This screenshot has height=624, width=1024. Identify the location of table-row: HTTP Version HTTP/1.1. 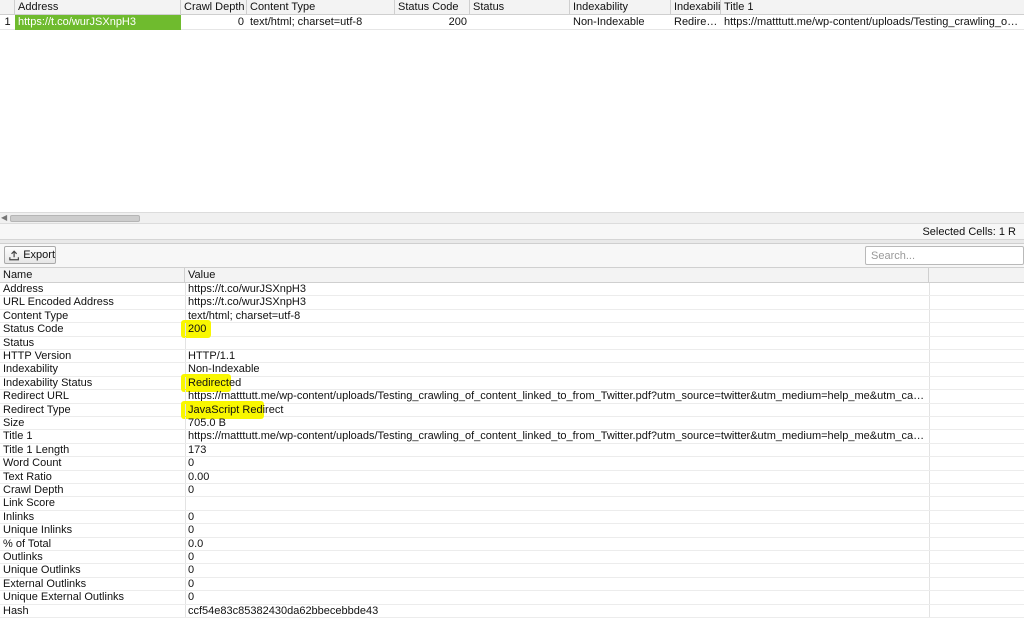
(512, 357).